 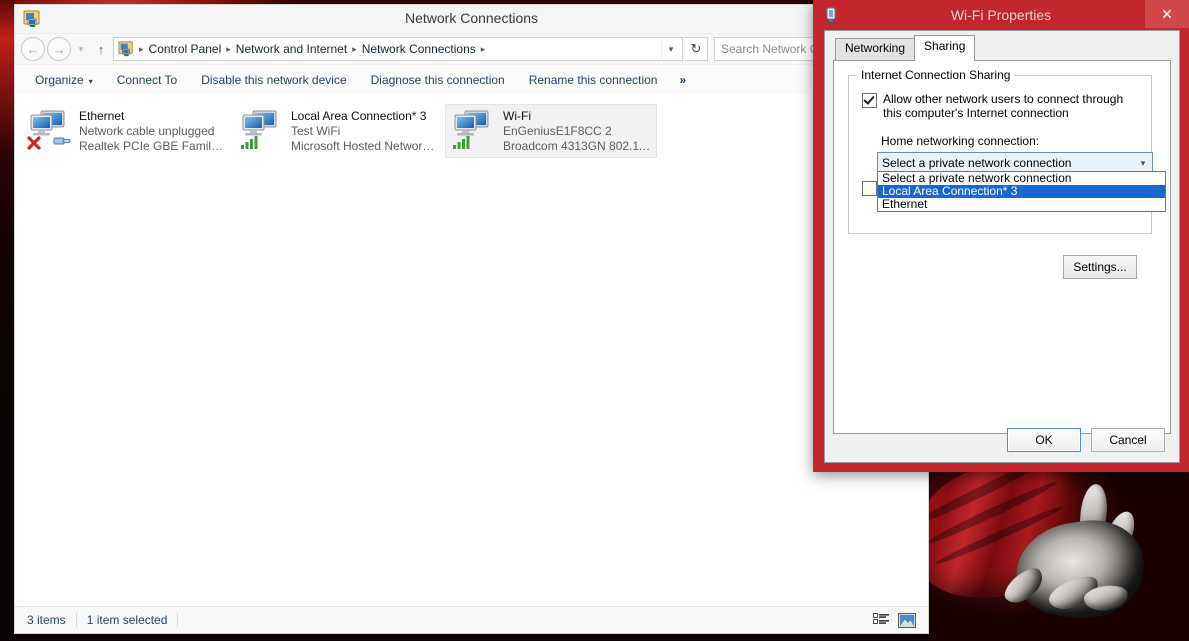 I want to click on cancel-button: Cancel, so click(x=1128, y=440).